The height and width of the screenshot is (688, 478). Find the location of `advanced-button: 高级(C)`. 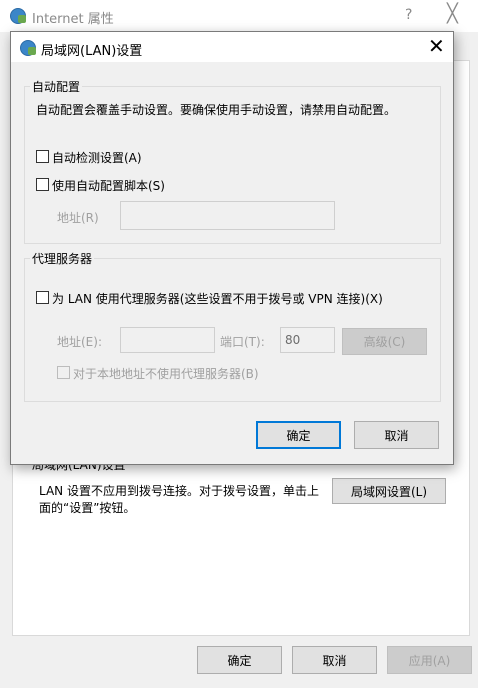

advanced-button: 高级(C) is located at coordinates (384, 341).